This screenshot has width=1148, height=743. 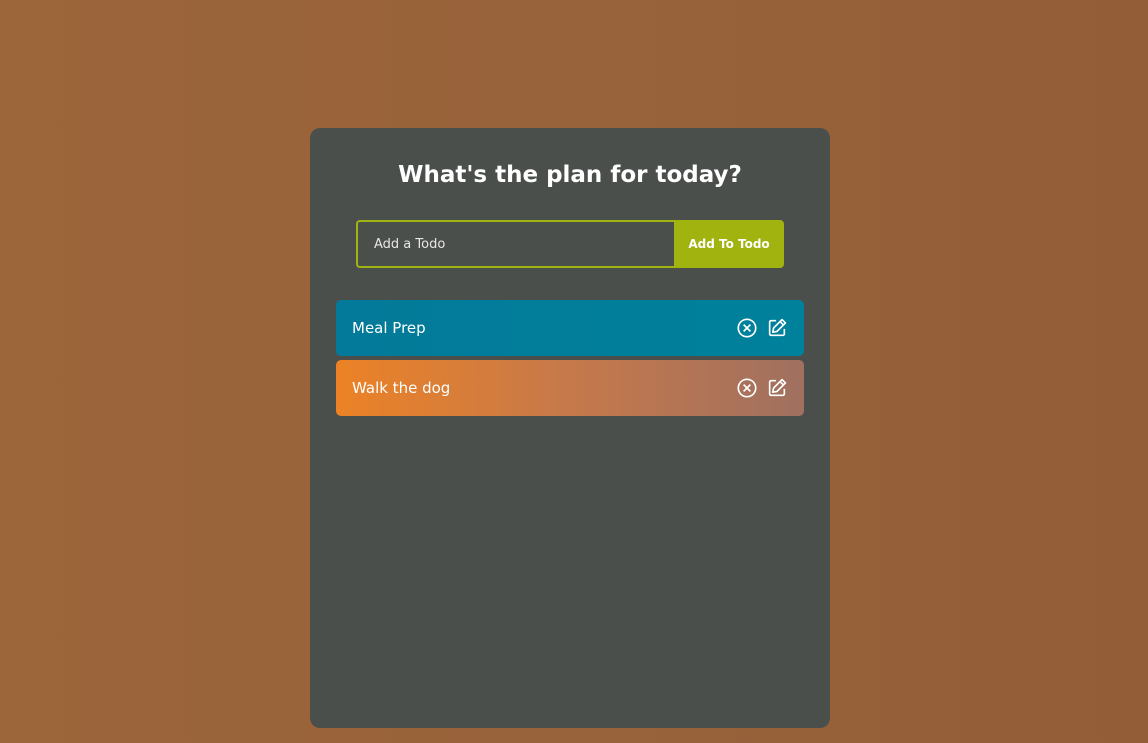 I want to click on todo-text: Walk the dog, so click(x=401, y=388).